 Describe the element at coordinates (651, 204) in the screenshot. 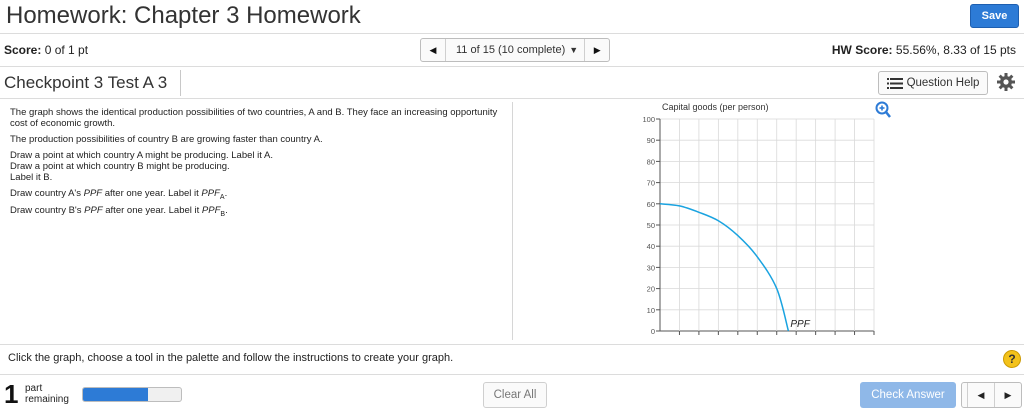

I see `y-tick-label: 60` at that location.